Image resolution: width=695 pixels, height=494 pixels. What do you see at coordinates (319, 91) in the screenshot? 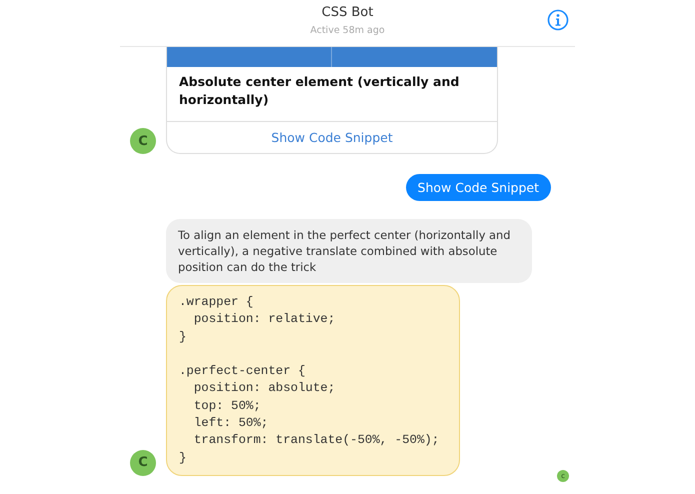
I see `card-title: Absolute center element (vertically and horizontally)` at bounding box center [319, 91].